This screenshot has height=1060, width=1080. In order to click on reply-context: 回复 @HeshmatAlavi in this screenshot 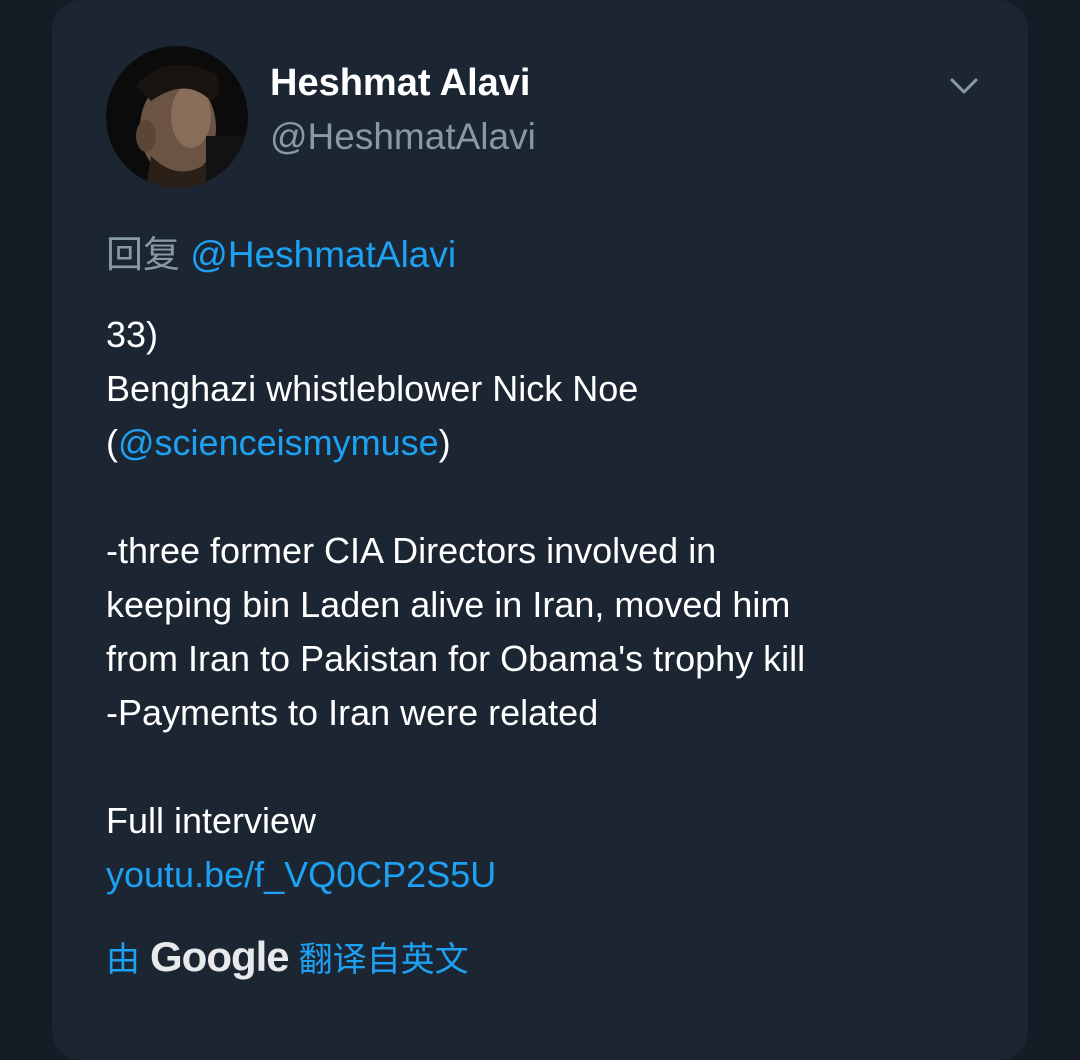, I will do `click(281, 251)`.